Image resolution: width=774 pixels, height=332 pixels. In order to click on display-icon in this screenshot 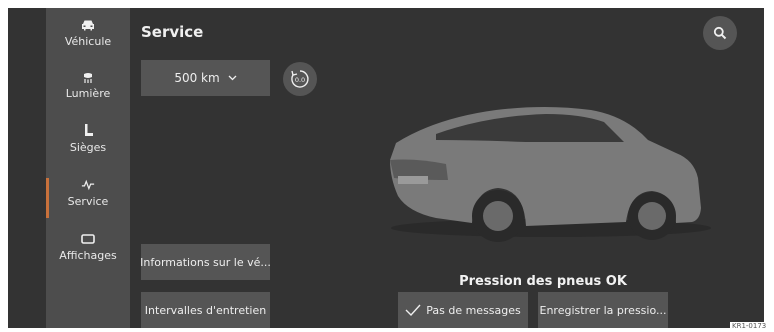, I will do `click(88, 239)`.